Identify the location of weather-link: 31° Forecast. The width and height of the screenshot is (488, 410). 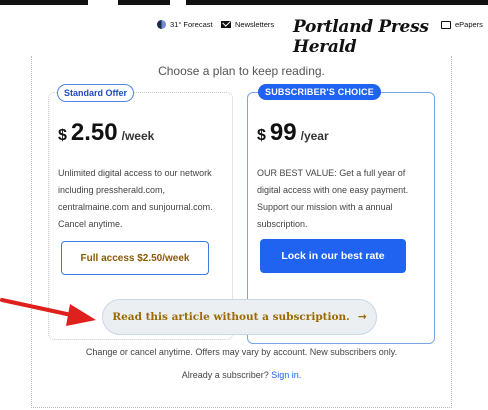
(185, 24).